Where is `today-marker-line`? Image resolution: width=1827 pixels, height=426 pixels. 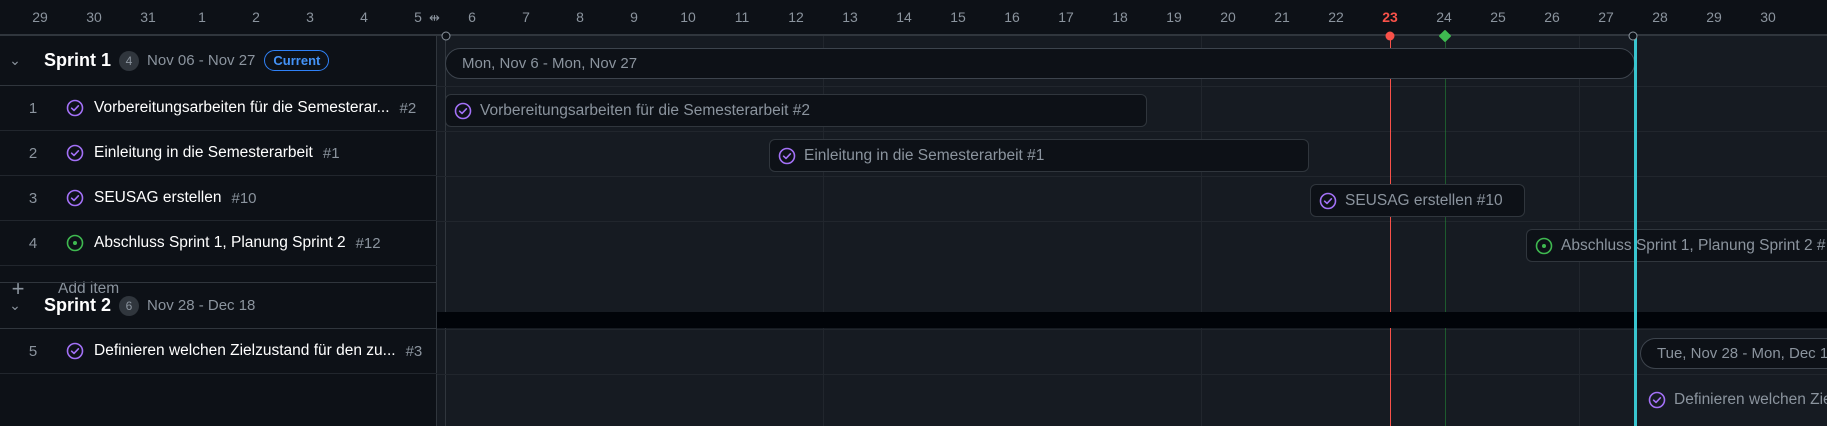 today-marker-line is located at coordinates (1390, 231).